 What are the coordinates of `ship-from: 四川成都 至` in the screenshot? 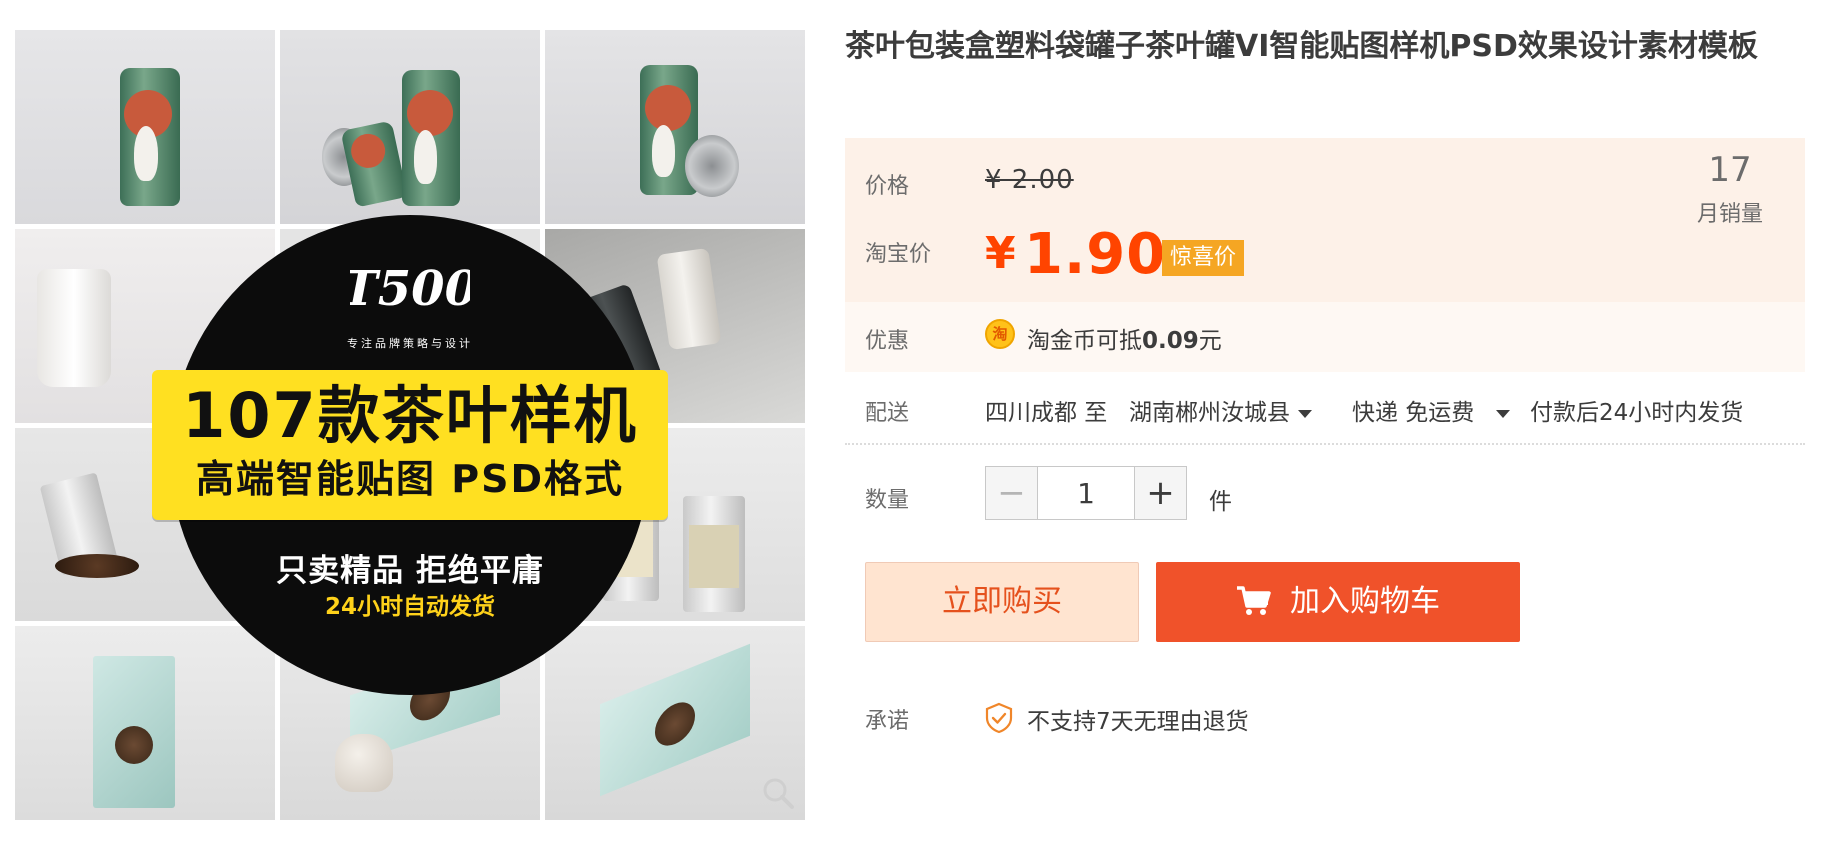 It's located at (1046, 413).